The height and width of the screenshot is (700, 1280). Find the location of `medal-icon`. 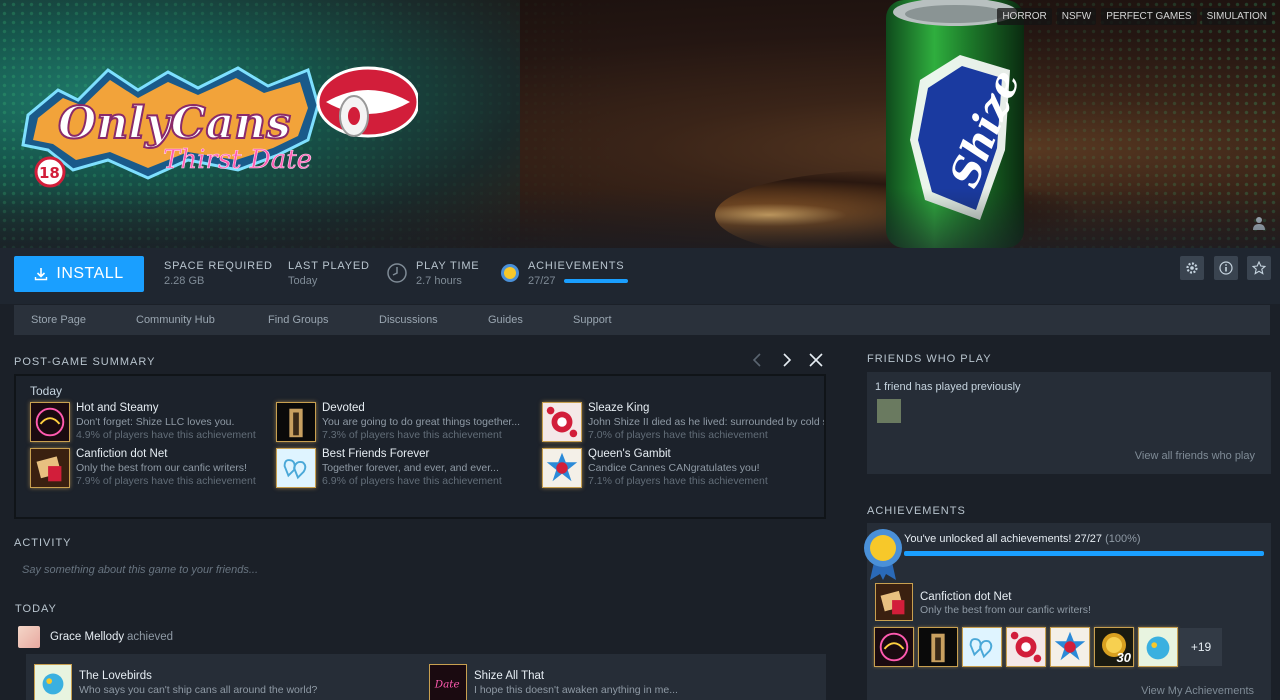

medal-icon is located at coordinates (883, 554).